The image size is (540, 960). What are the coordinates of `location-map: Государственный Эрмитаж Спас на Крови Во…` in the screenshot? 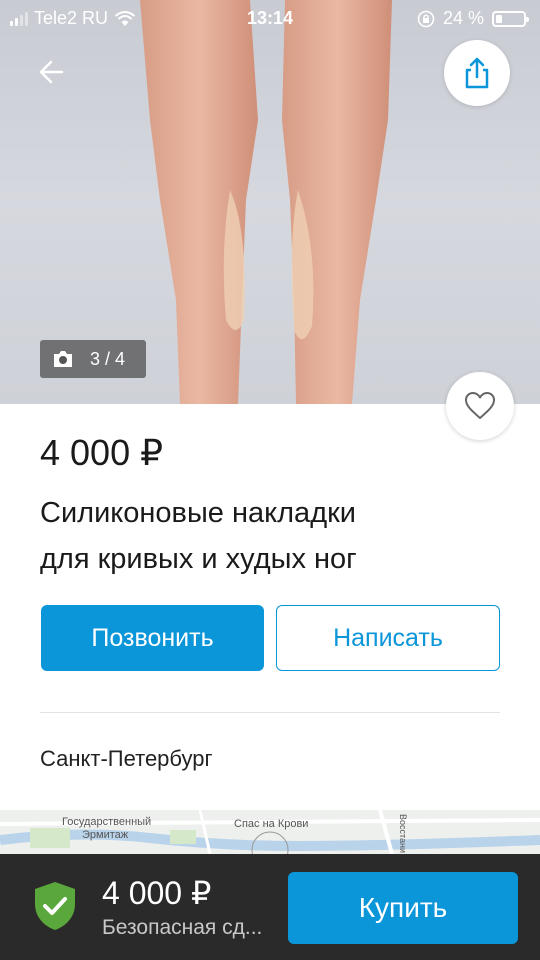 It's located at (270, 832).